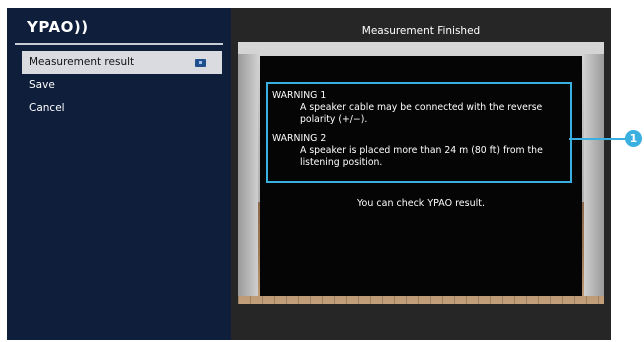 This screenshot has width=644, height=342. Describe the element at coordinates (421, 31) in the screenshot. I see `panel-title: Measurement Finished` at that location.